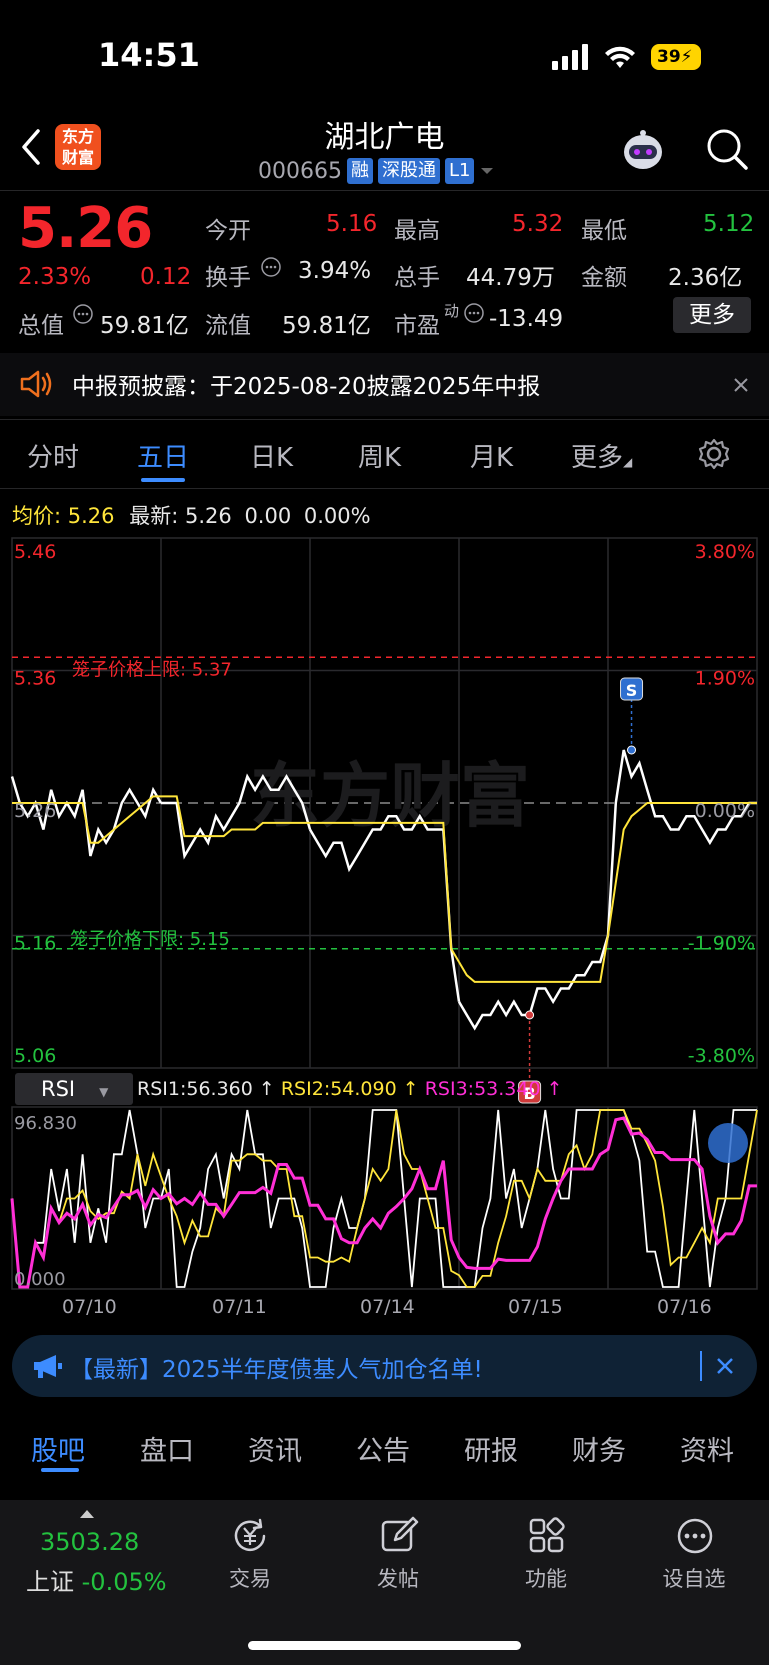  What do you see at coordinates (604, 278) in the screenshot?
I see `amount-label: 金额` at bounding box center [604, 278].